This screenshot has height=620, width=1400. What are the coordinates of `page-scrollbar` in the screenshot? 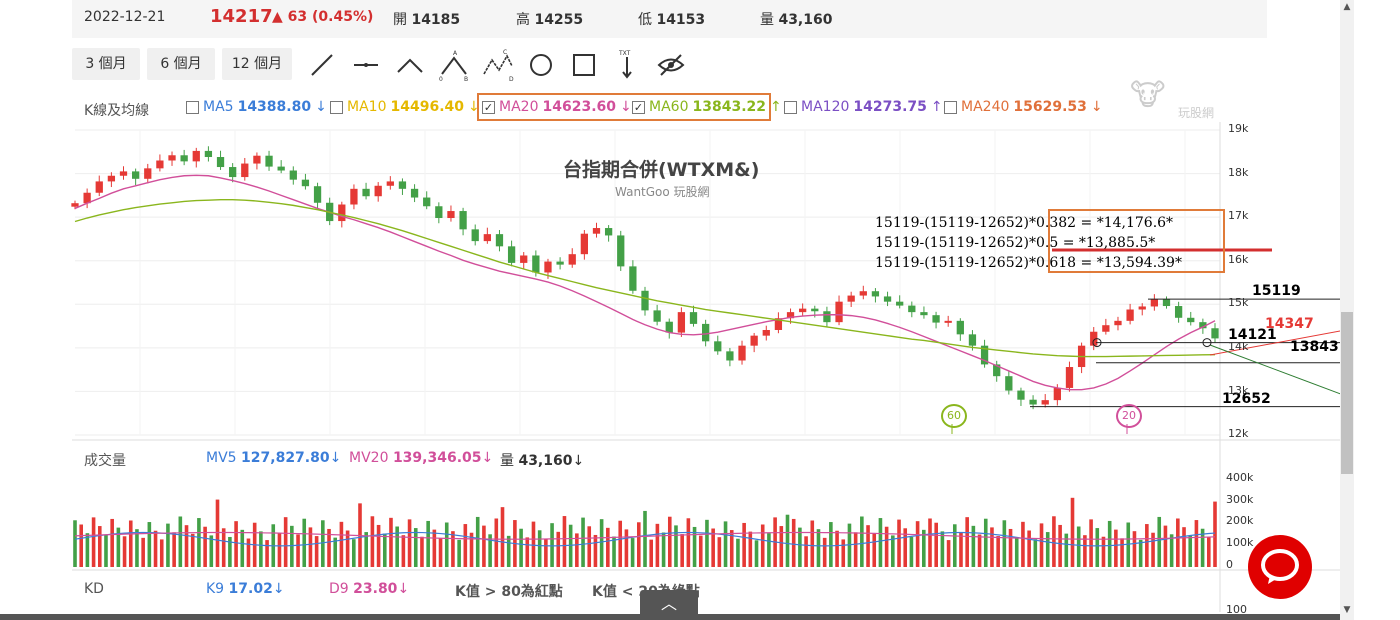 It's located at (1347, 310).